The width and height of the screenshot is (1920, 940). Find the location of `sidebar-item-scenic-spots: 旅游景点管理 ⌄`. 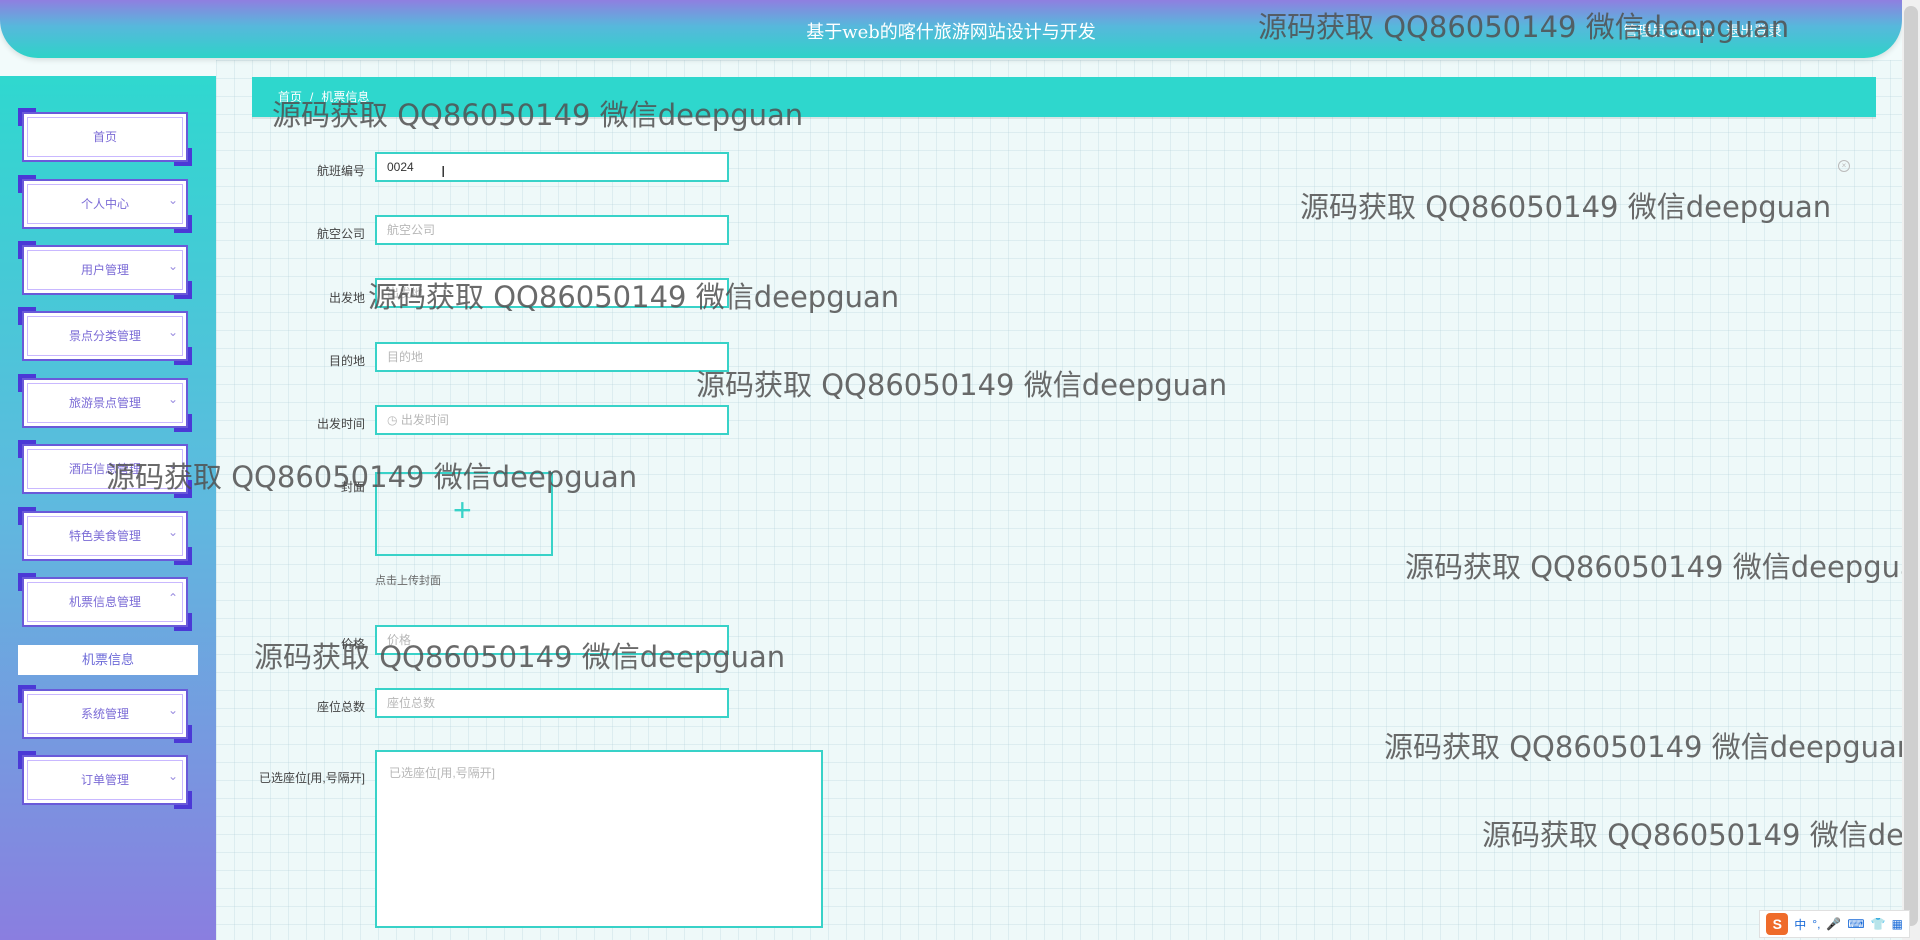

sidebar-item-scenic-spots: 旅游景点管理 ⌄ is located at coordinates (105, 403).